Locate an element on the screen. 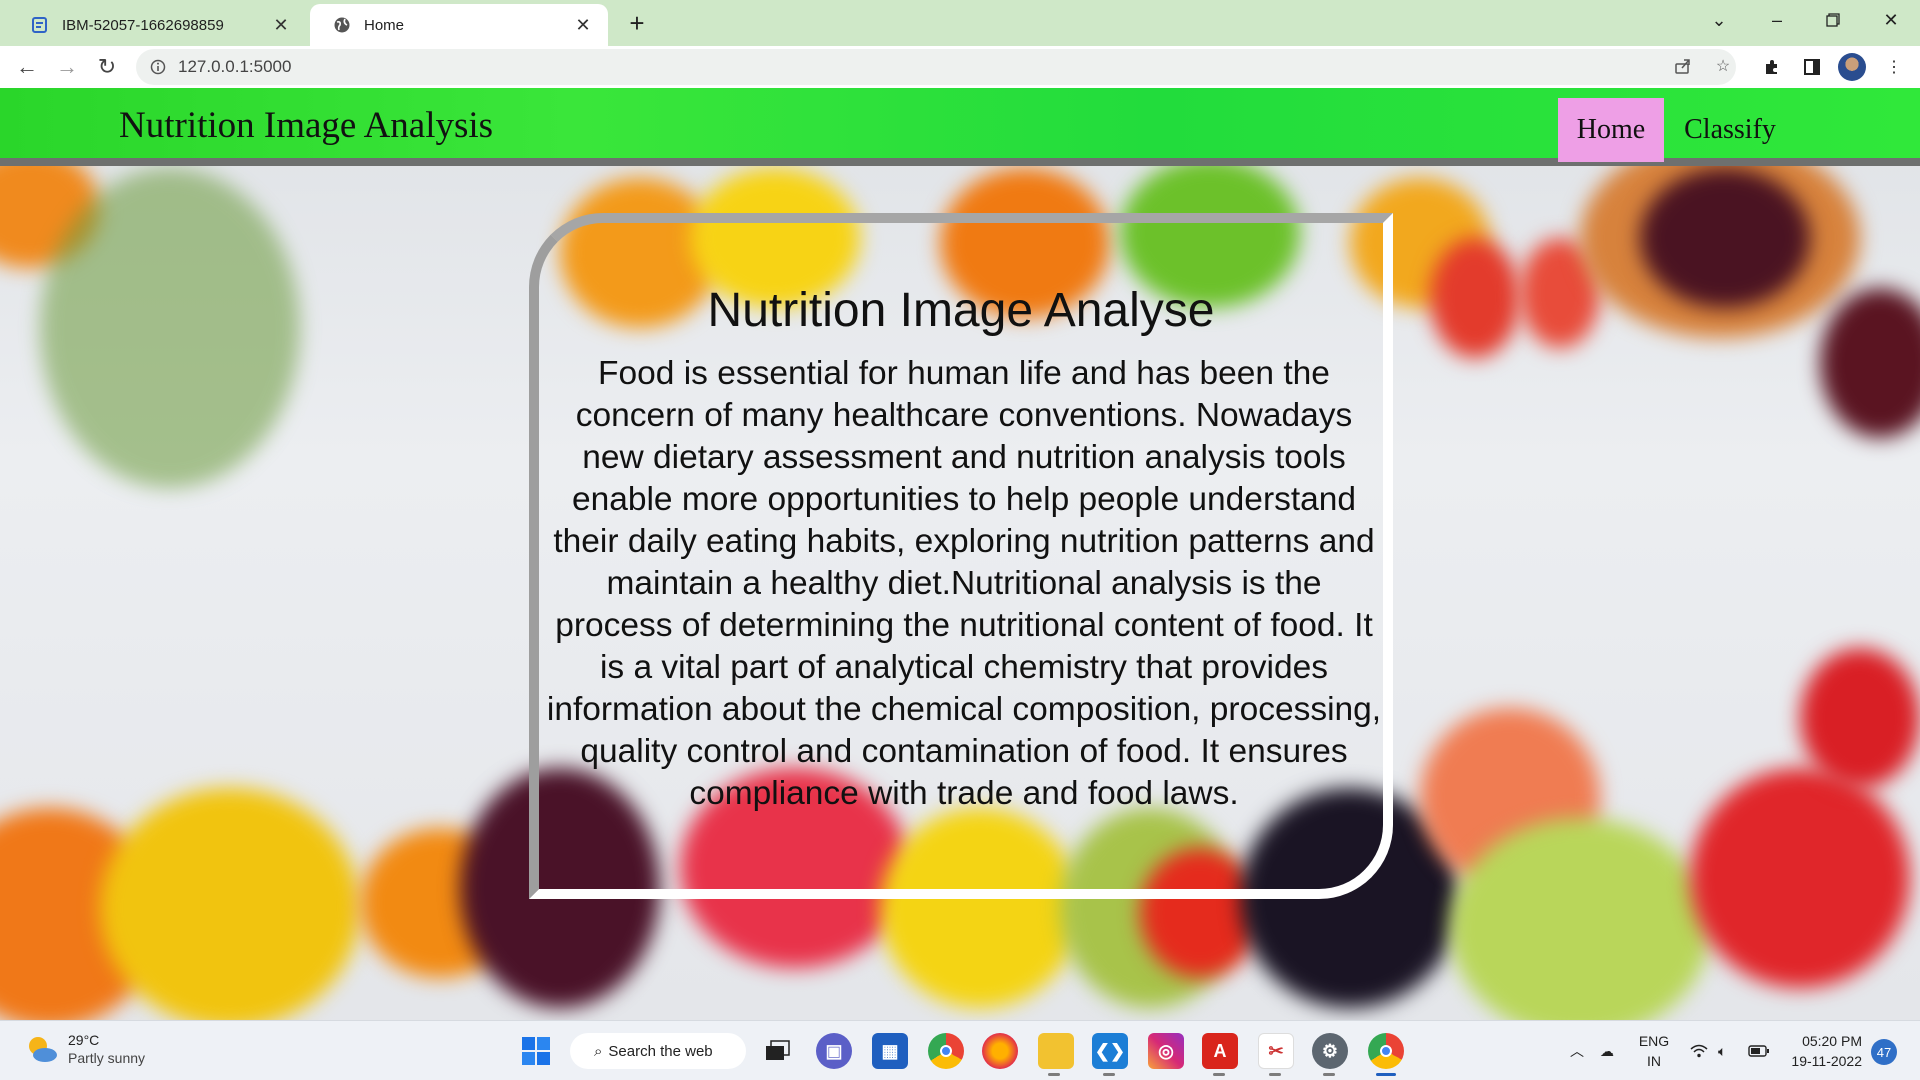 The height and width of the screenshot is (1080, 1920). snipping-tool-icon: ✂ is located at coordinates (1276, 1051).